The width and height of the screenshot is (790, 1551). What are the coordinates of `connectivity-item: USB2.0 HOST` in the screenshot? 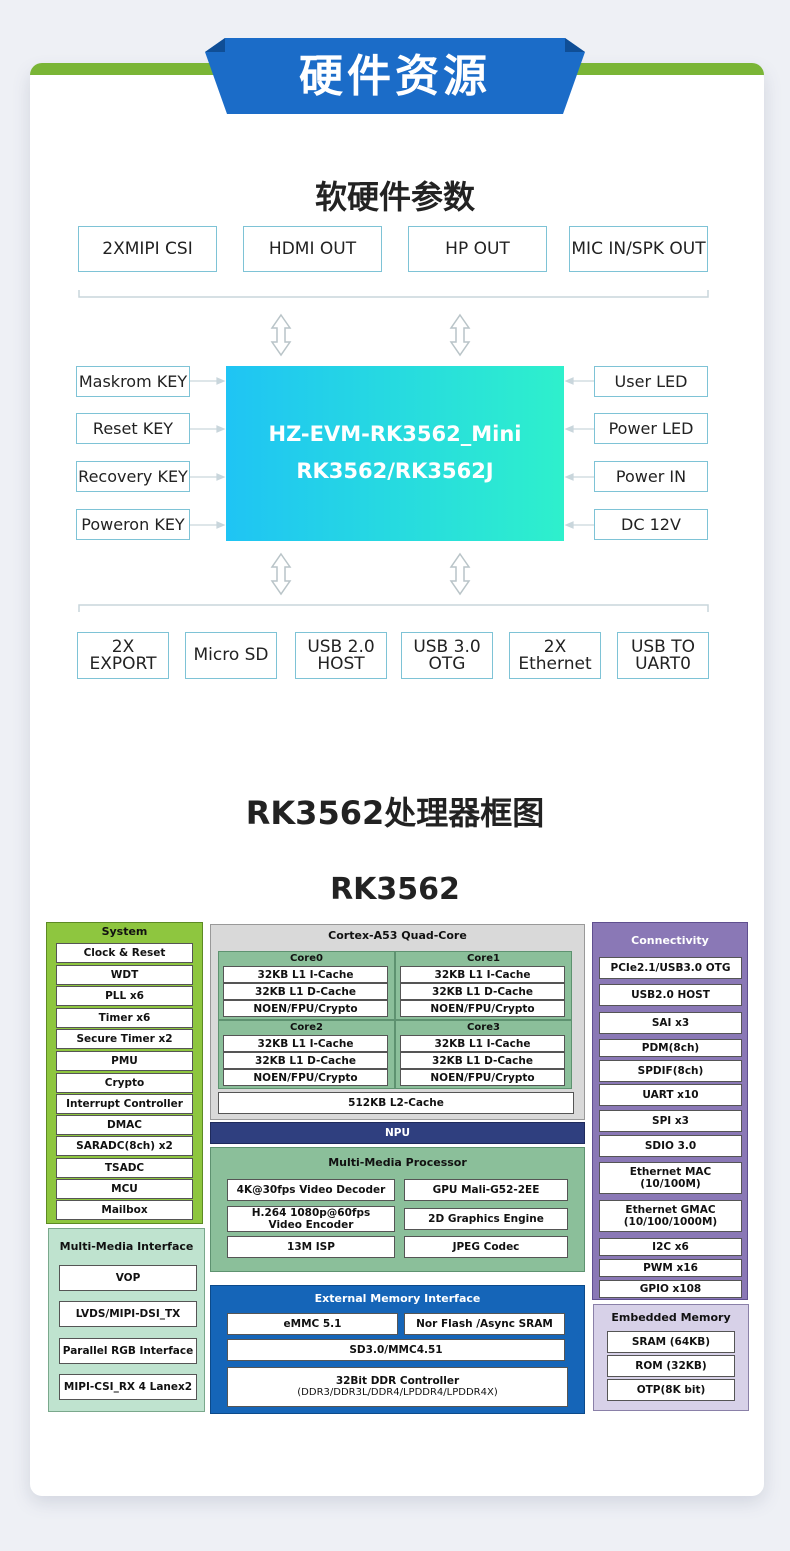 It's located at (670, 995).